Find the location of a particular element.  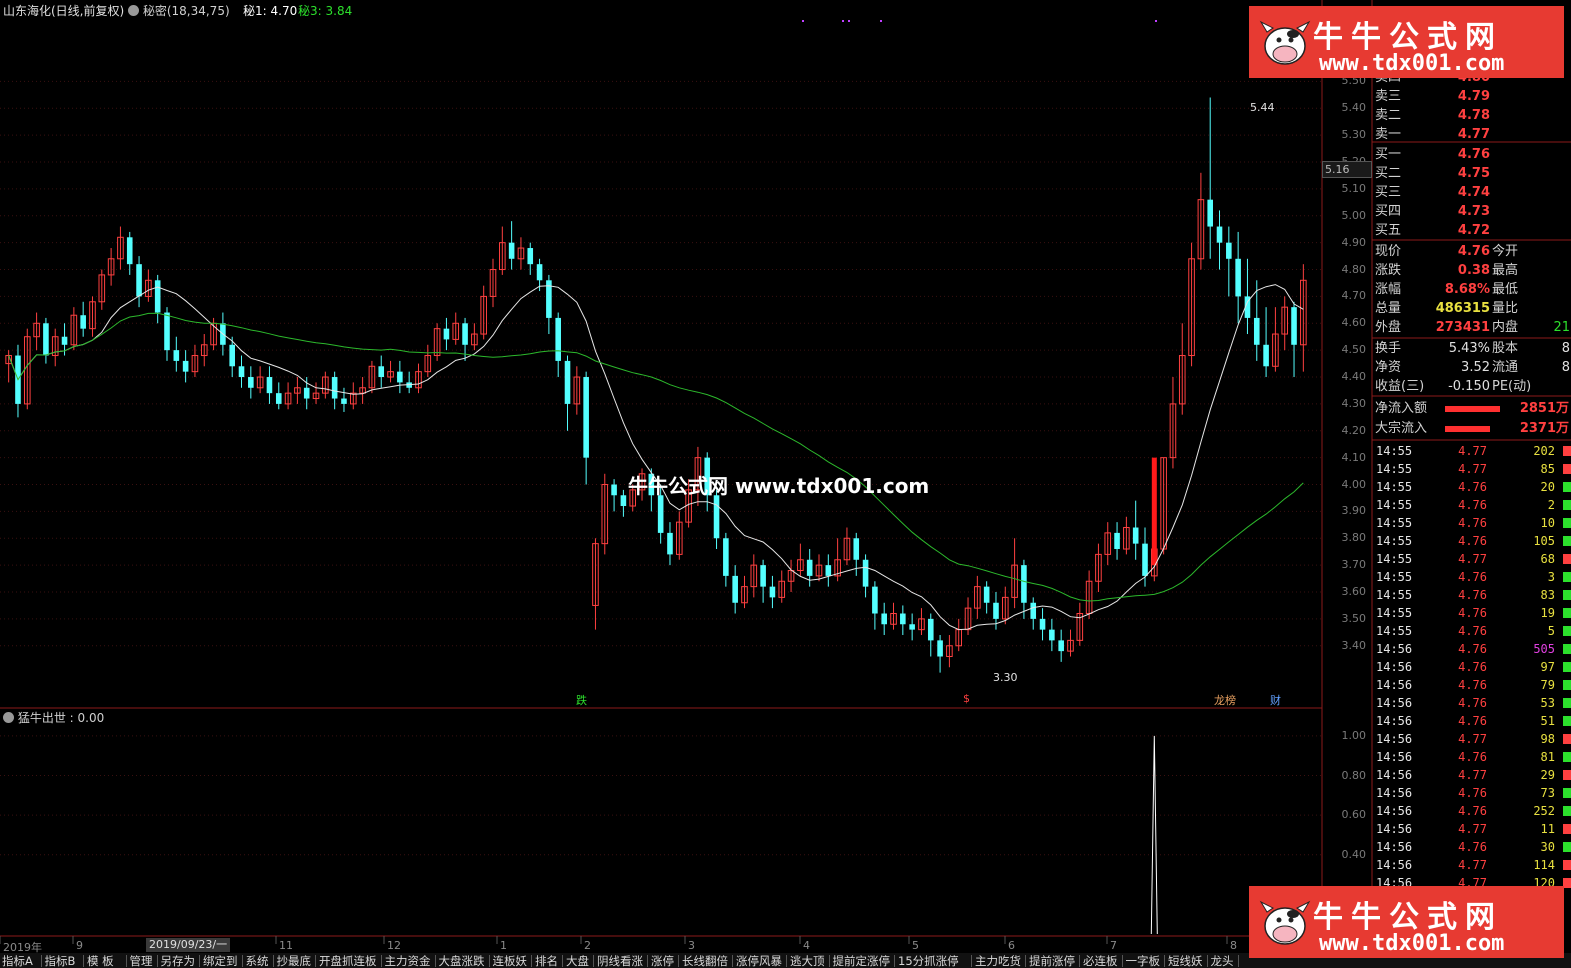

formula-tab: 逃大顶 is located at coordinates (807, 961).